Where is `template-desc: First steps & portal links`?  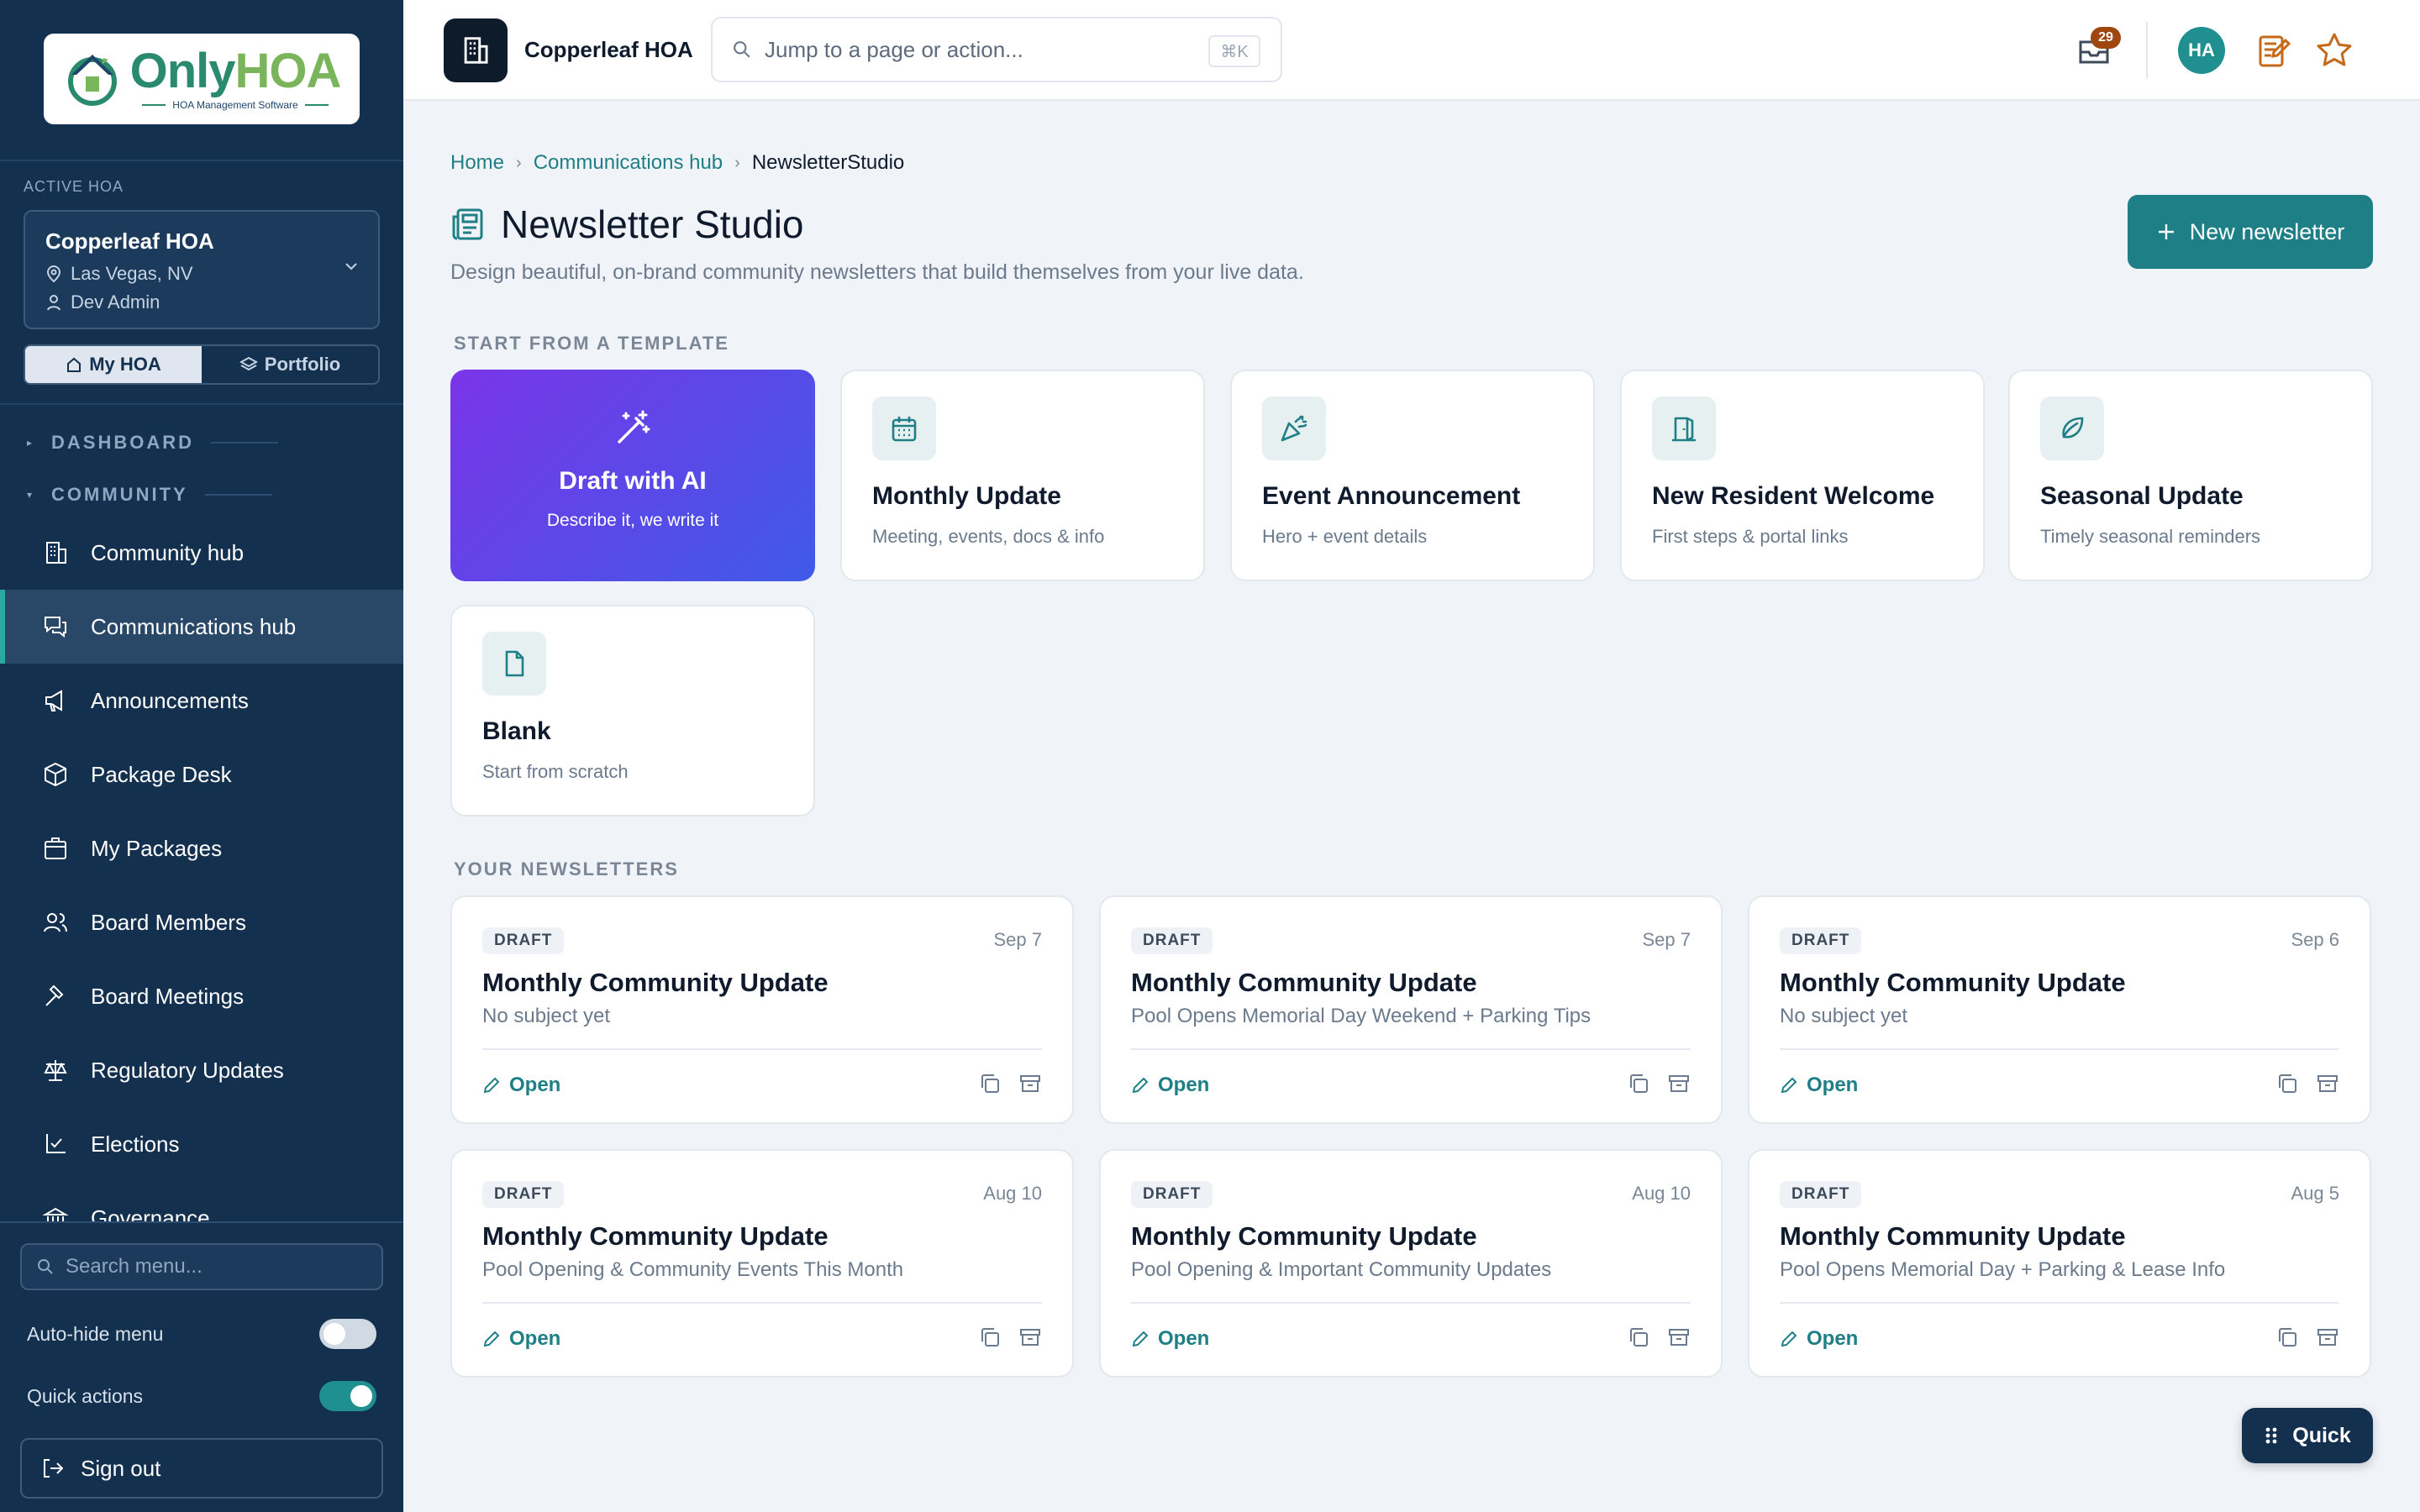
template-desc: First steps & portal links is located at coordinates (1750, 536).